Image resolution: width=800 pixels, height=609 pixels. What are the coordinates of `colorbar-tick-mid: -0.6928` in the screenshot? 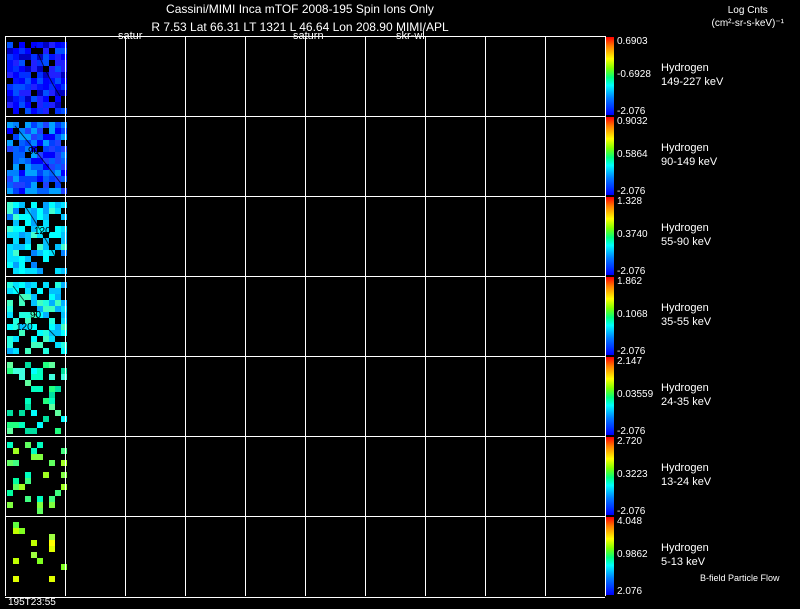 It's located at (634, 74).